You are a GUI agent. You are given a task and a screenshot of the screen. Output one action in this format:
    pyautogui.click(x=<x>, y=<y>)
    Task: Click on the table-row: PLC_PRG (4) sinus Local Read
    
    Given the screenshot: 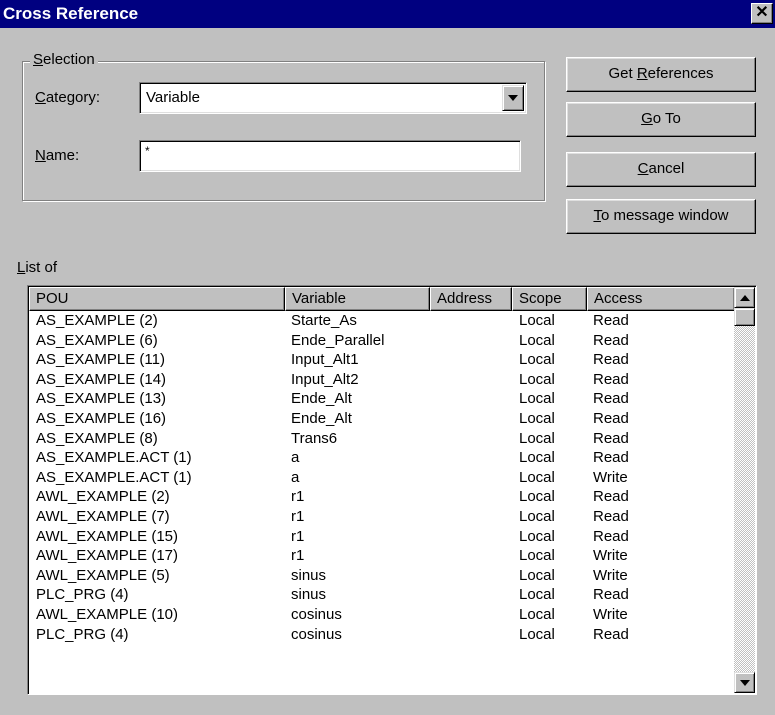 What is the action you would take?
    pyautogui.click(x=382, y=595)
    